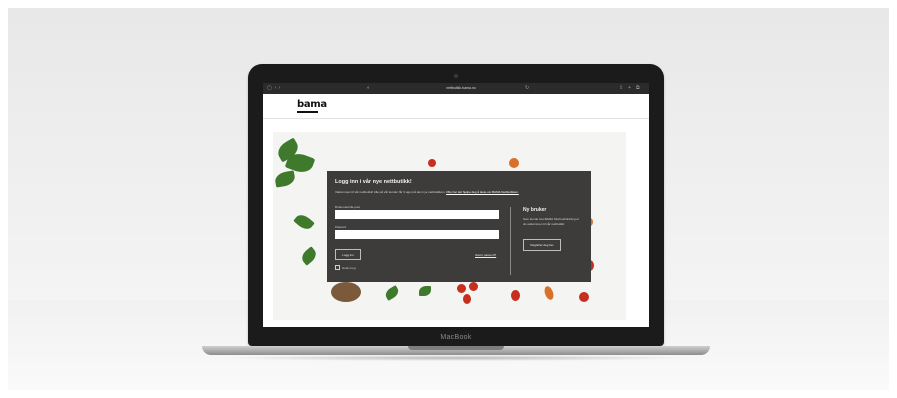 The height and width of the screenshot is (398, 897). I want to click on tabs-icon: ⧉, so click(638, 88).